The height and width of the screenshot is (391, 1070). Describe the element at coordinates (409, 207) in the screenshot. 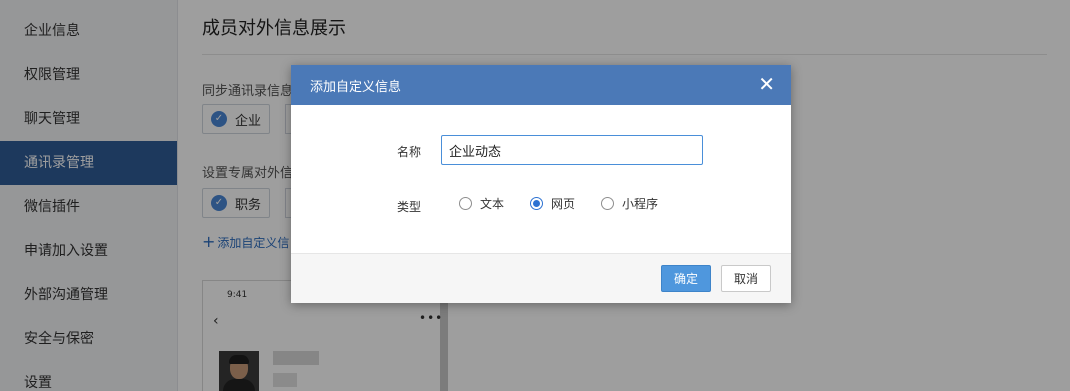

I see `type-label: 类型` at that location.